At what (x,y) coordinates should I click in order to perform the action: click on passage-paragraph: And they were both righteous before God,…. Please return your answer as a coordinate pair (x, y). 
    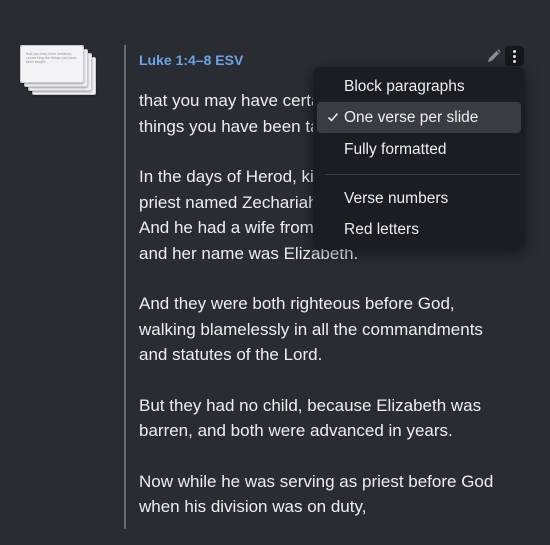
    Looking at the image, I should click on (311, 329).